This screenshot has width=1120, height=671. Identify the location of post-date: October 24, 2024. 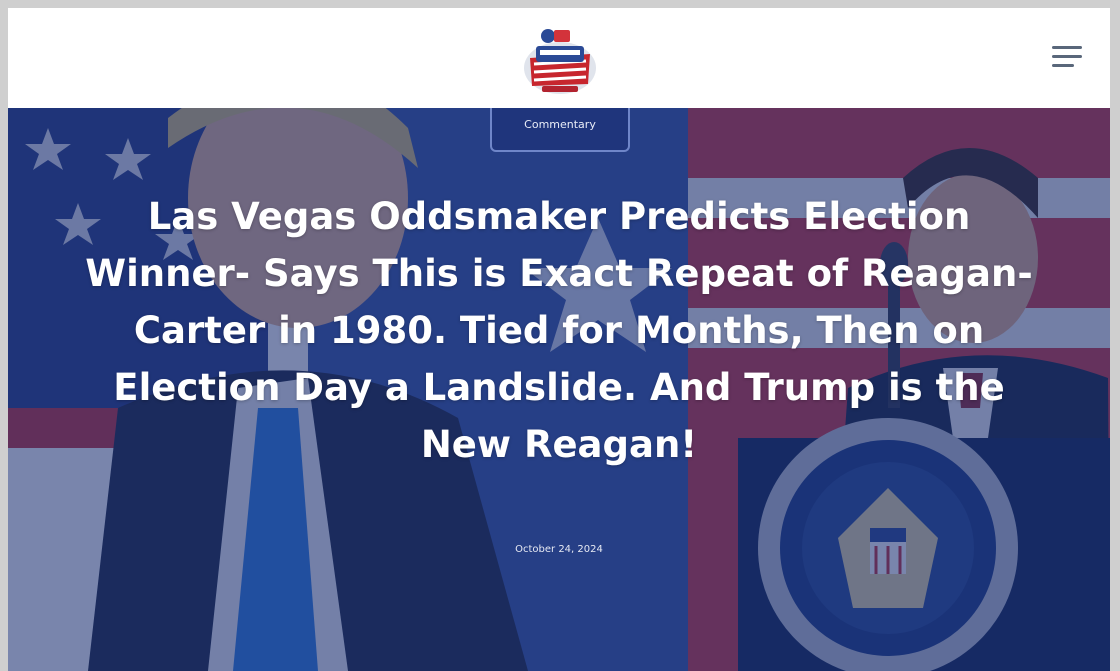
(559, 549).